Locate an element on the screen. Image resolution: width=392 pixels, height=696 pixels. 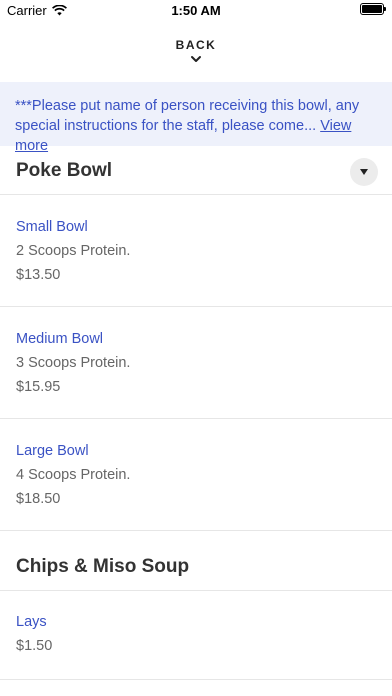
caret-down-icon is located at coordinates (364, 172).